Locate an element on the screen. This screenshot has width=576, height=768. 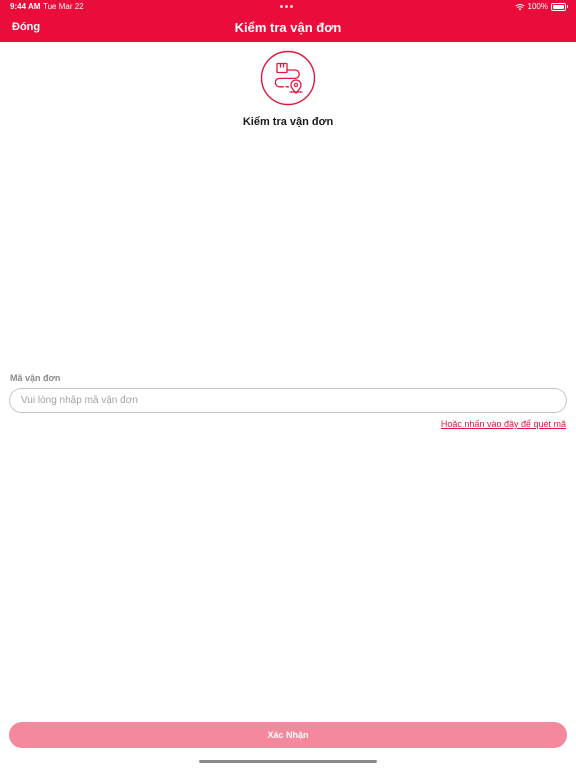
home-indicator is located at coordinates (288, 761).